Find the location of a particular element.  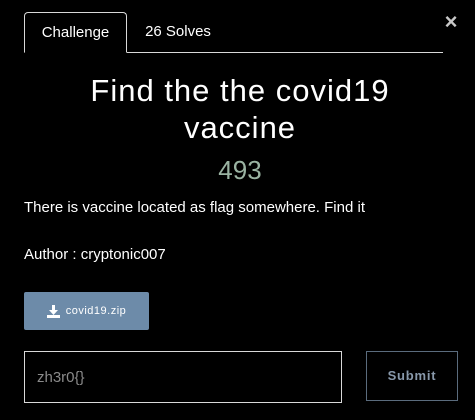

challenge-author: Author : cryptonic007 is located at coordinates (95, 254).